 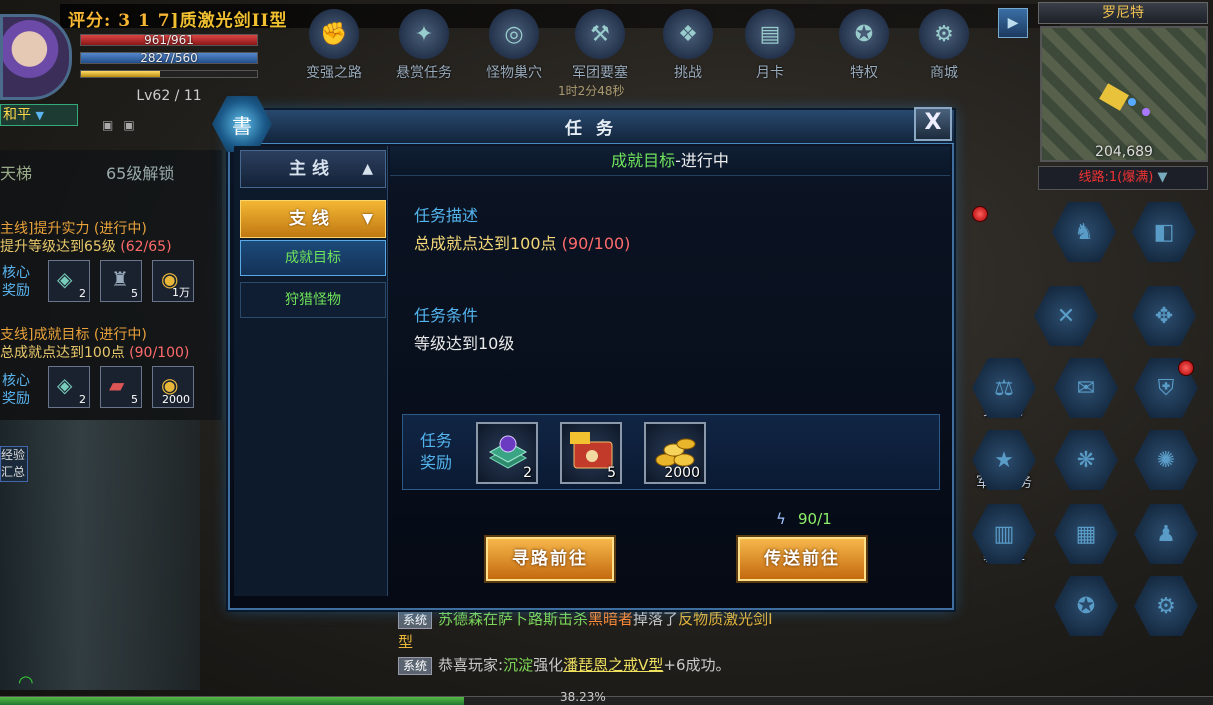 I want to click on background-tower, so click(x=100, y=555).